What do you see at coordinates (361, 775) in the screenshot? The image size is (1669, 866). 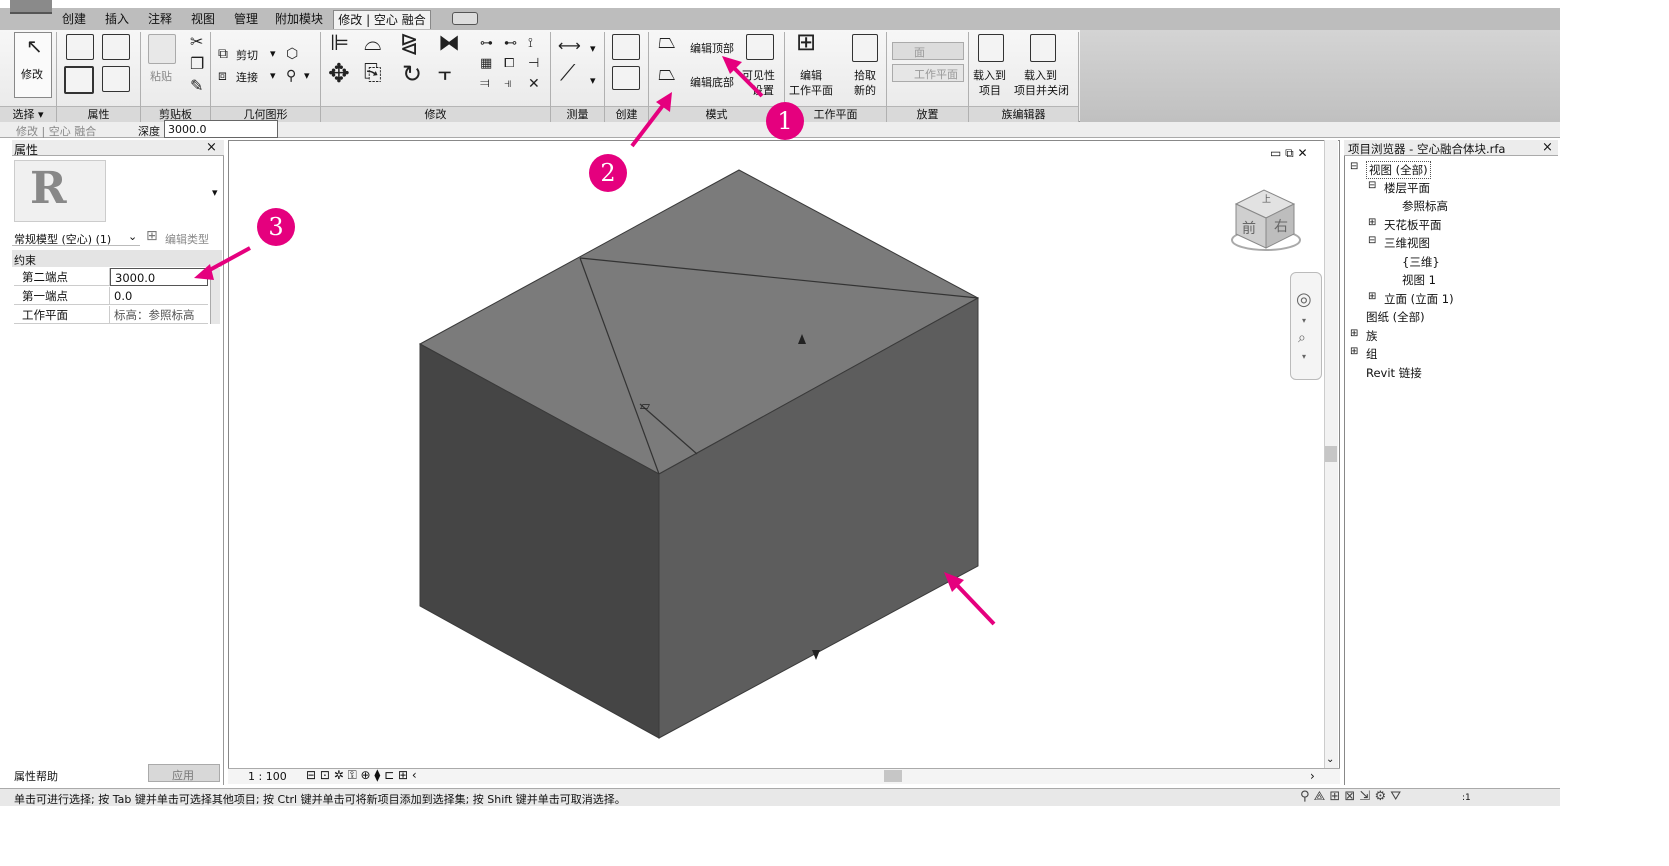 I see `view-control-icons: ⊟ ⊡ ✲ ⚿ ⊕ ⧫ ⊏ ⊞ ‹` at bounding box center [361, 775].